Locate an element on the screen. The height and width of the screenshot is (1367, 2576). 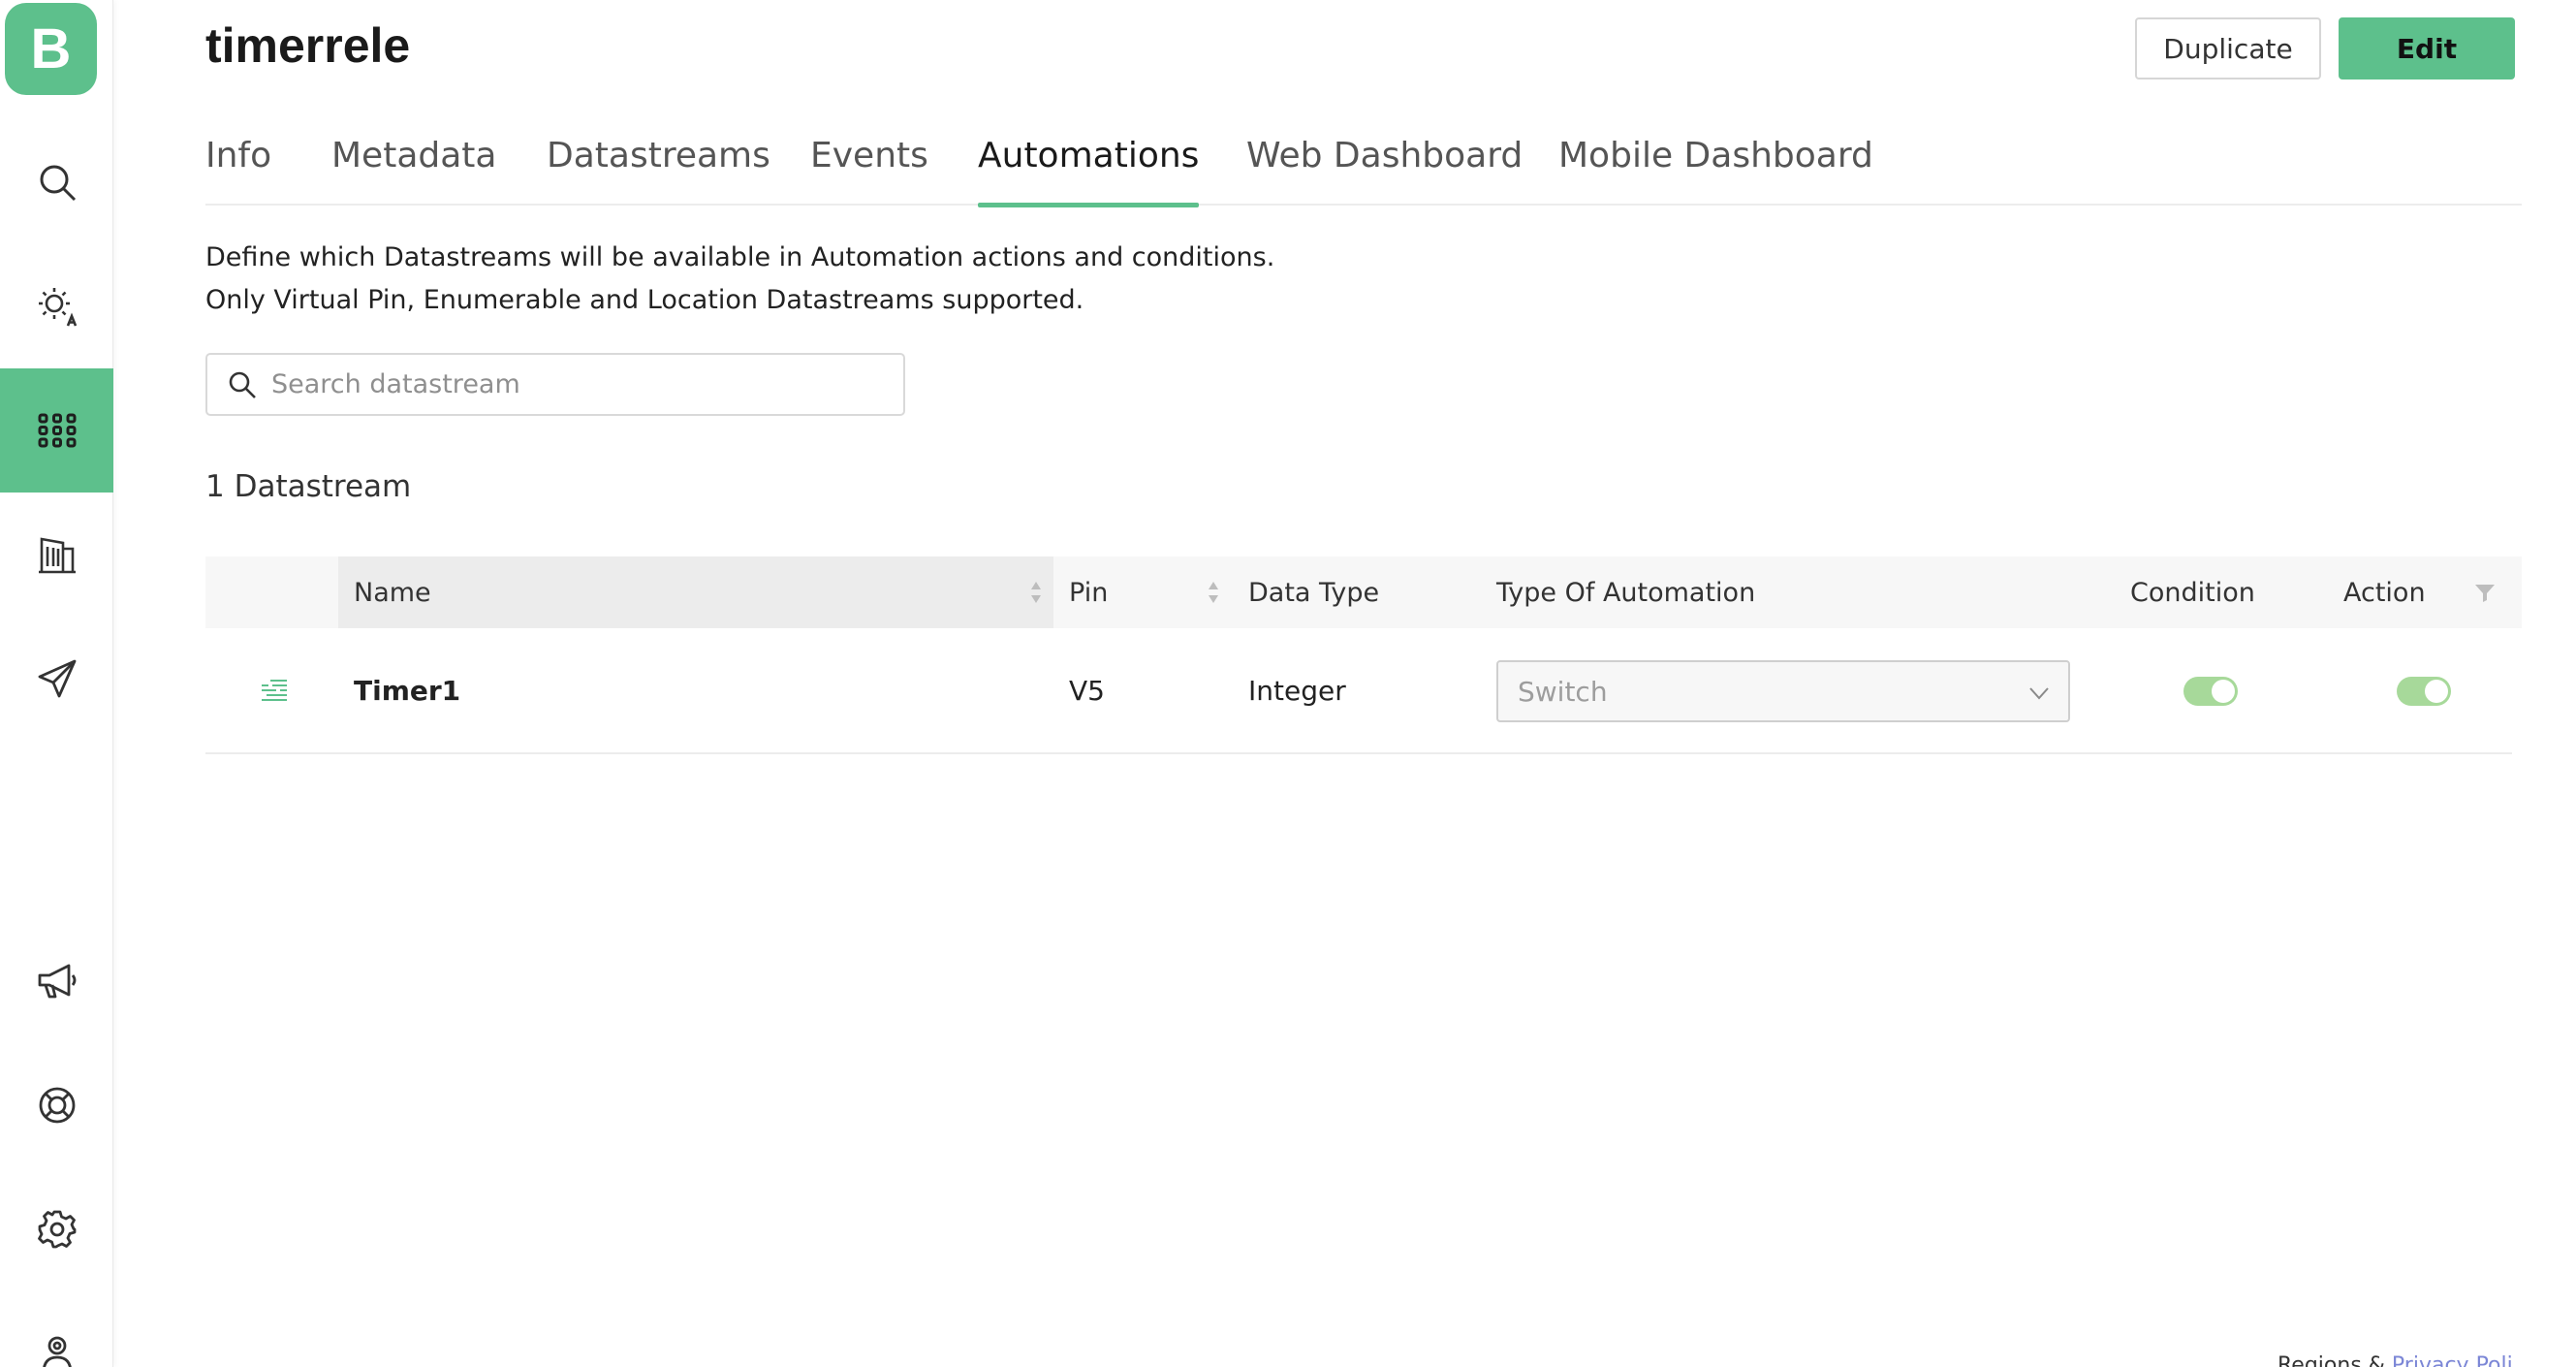
action-toggle is located at coordinates (2424, 691).